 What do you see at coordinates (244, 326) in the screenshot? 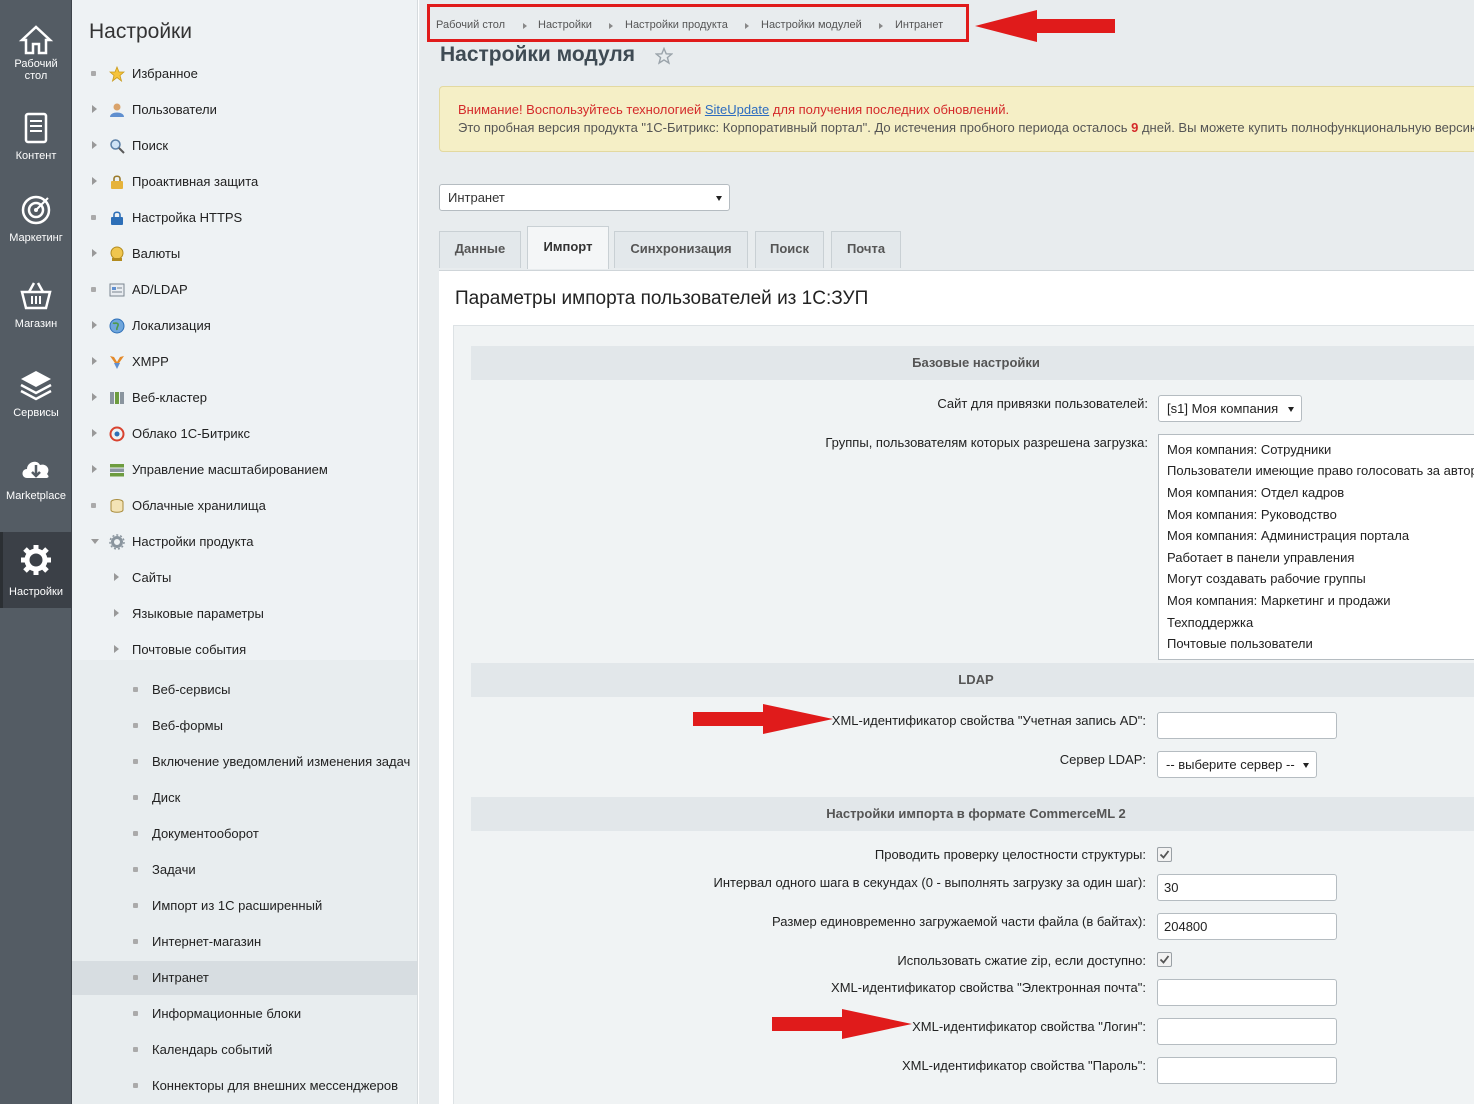
I see `sidebar-item-localization: Локализация` at bounding box center [244, 326].